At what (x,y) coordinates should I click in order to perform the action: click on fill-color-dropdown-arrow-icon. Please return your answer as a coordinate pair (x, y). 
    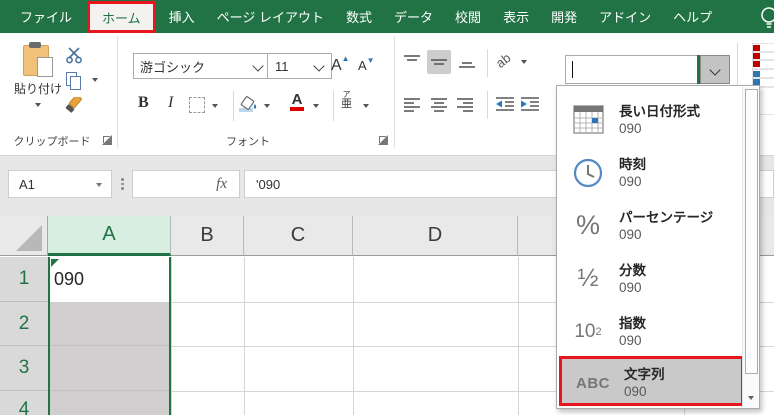
    Looking at the image, I should click on (267, 106).